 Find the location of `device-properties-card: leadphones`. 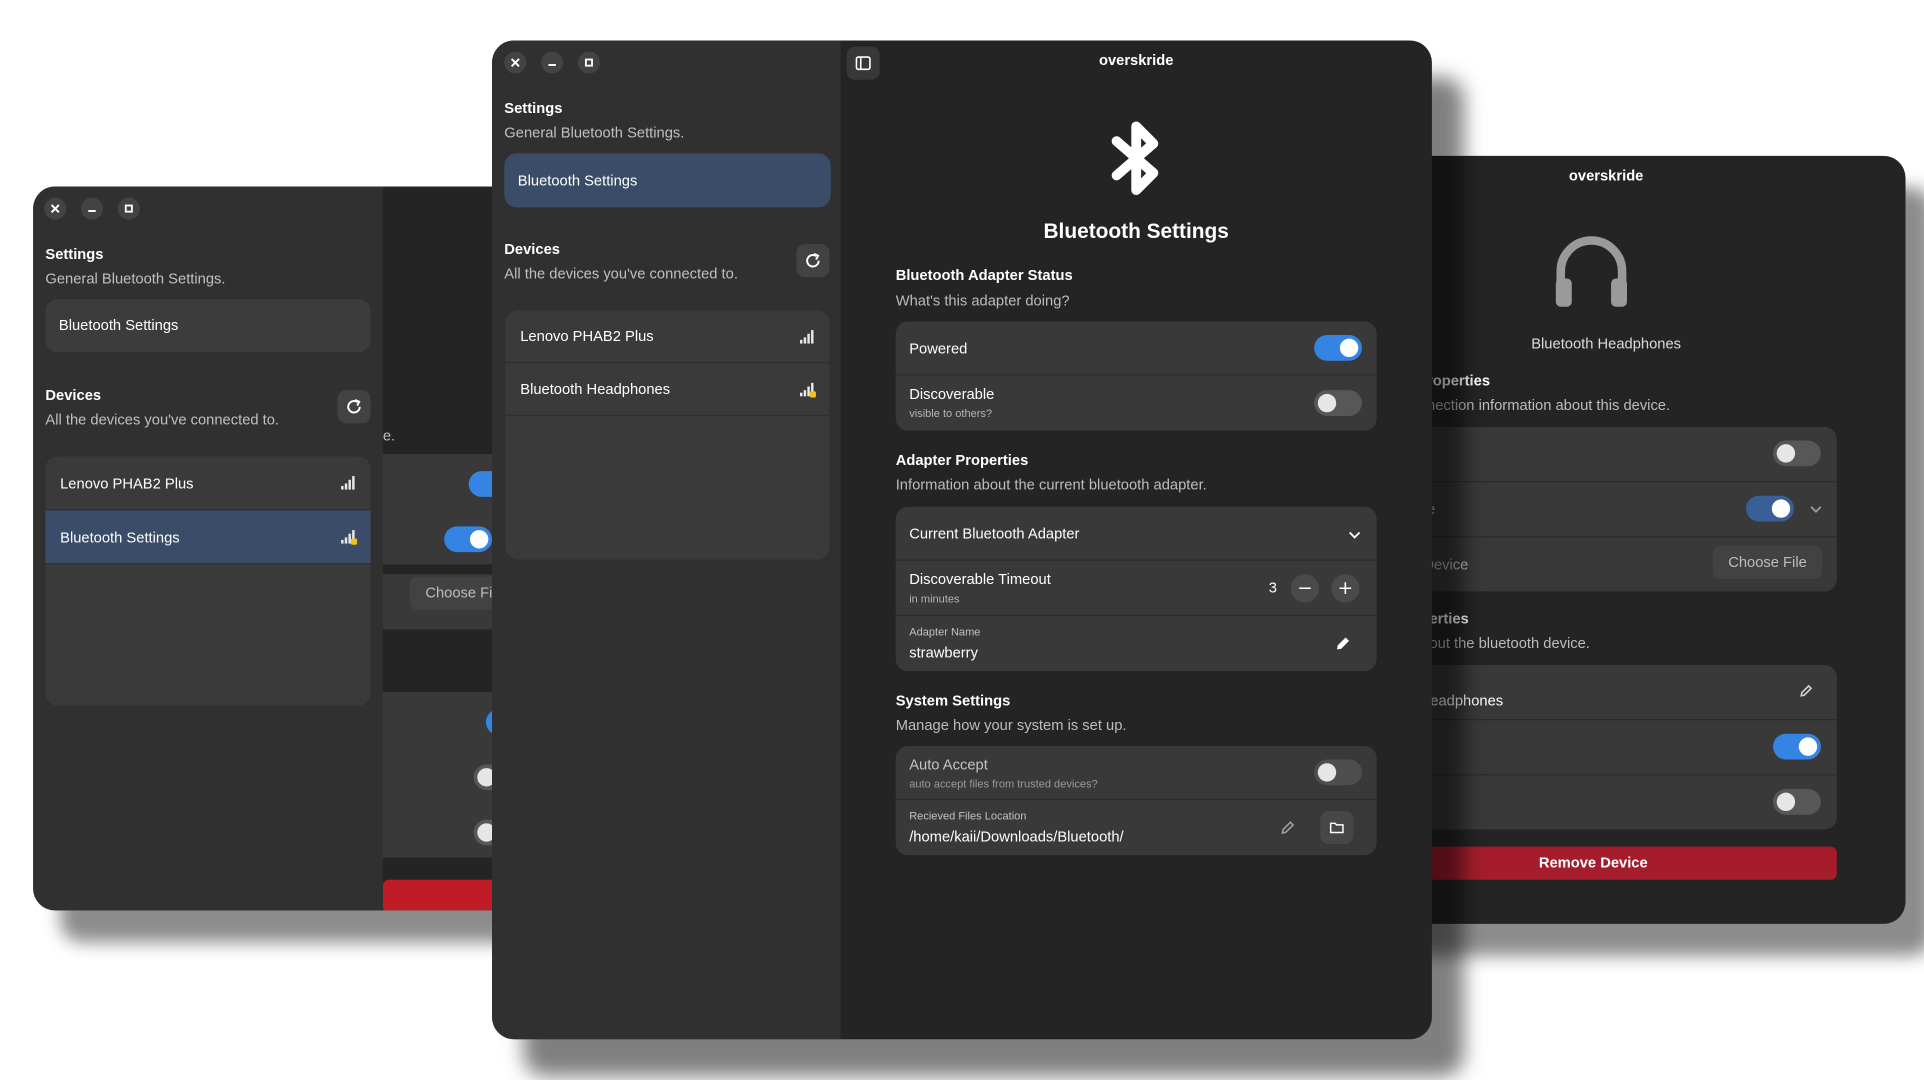

device-properties-card: leadphones is located at coordinates (1605, 747).